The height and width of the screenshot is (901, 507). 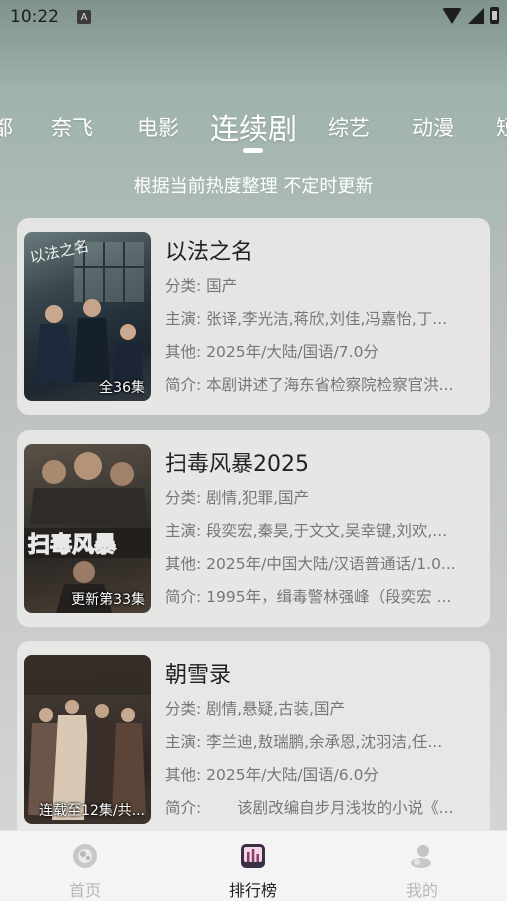 I want to click on nav-home-label: 首页, so click(x=84, y=890).